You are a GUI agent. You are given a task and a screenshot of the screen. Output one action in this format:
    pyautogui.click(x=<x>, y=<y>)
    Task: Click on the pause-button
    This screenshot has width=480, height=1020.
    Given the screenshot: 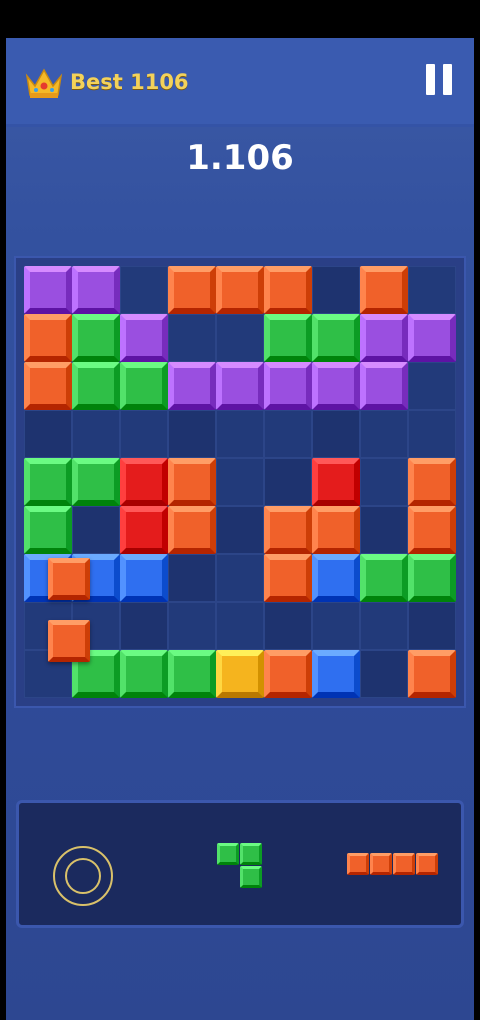 What is the action you would take?
    pyautogui.click(x=439, y=80)
    